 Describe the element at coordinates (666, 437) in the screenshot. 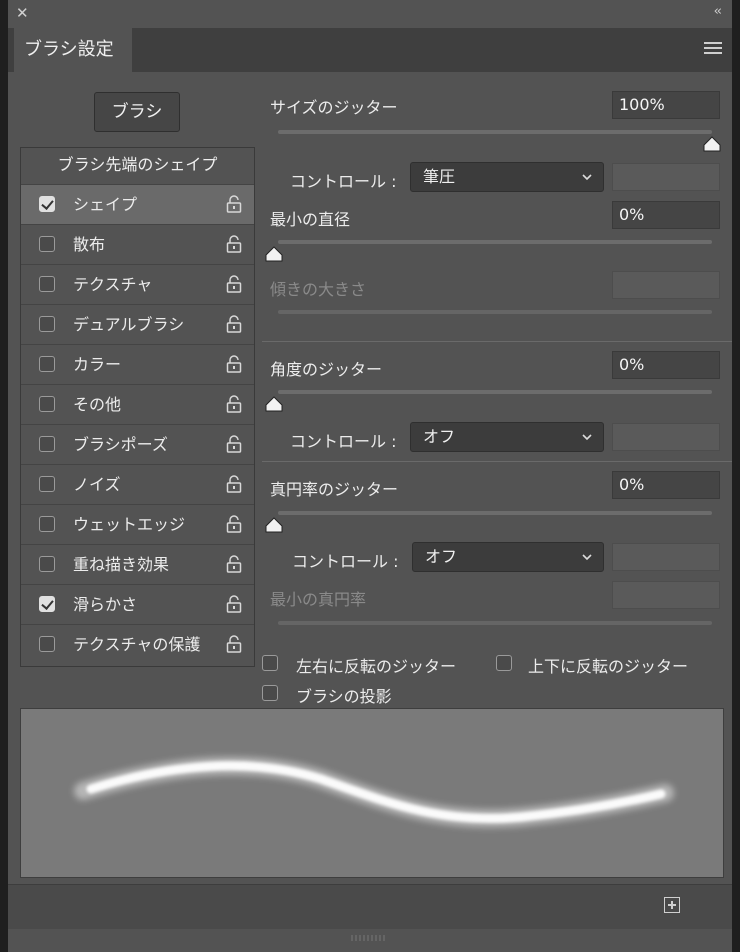

I see `angle-control-extra-field` at that location.